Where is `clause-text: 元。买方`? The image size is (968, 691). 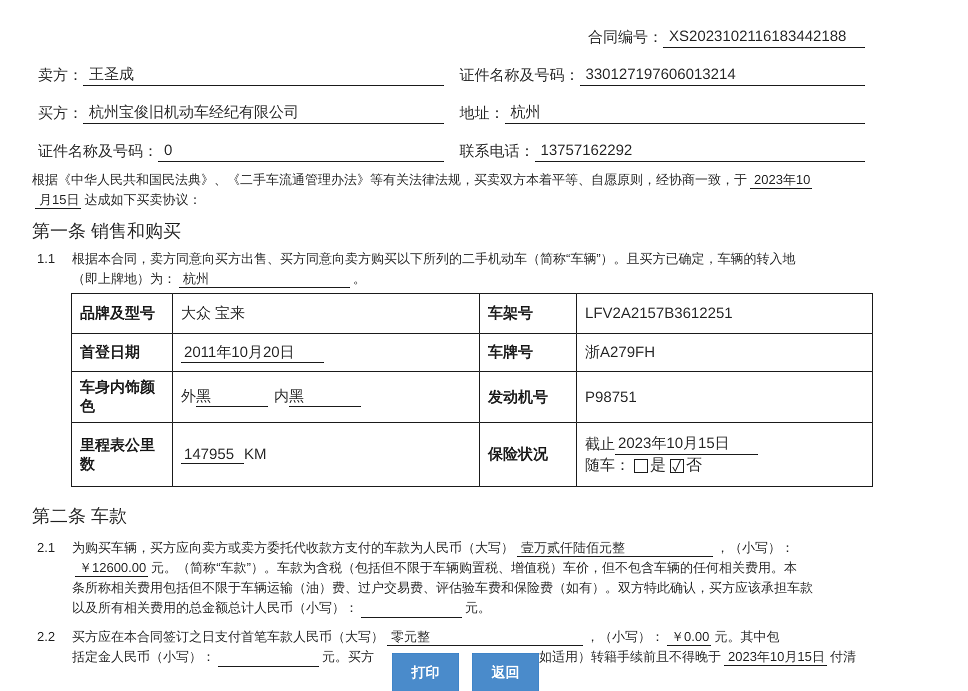
clause-text: 元。买方 is located at coordinates (348, 656).